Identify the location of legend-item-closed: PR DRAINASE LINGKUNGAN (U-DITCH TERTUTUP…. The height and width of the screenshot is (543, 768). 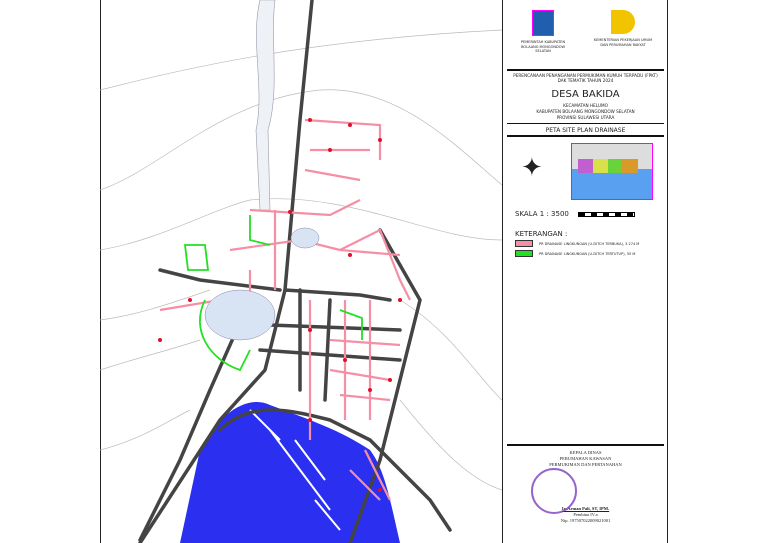
(575, 253).